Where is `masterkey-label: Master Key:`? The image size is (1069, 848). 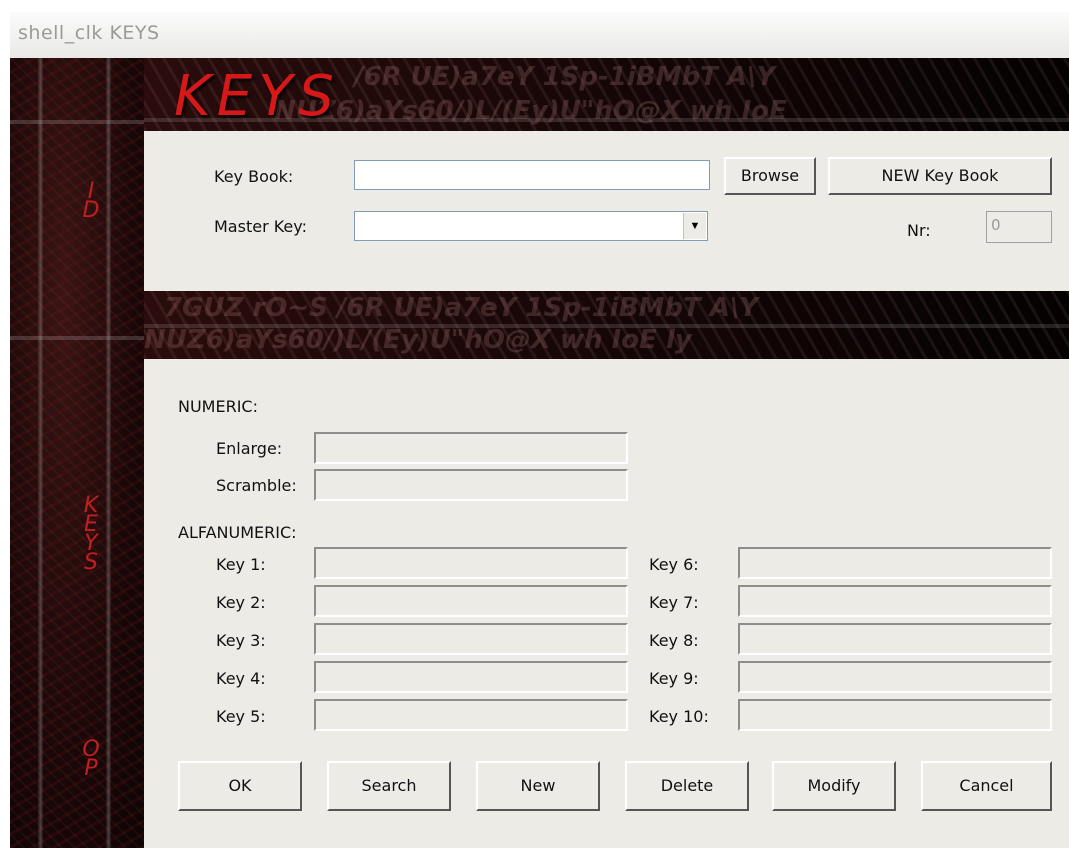
masterkey-label: Master Key: is located at coordinates (260, 226).